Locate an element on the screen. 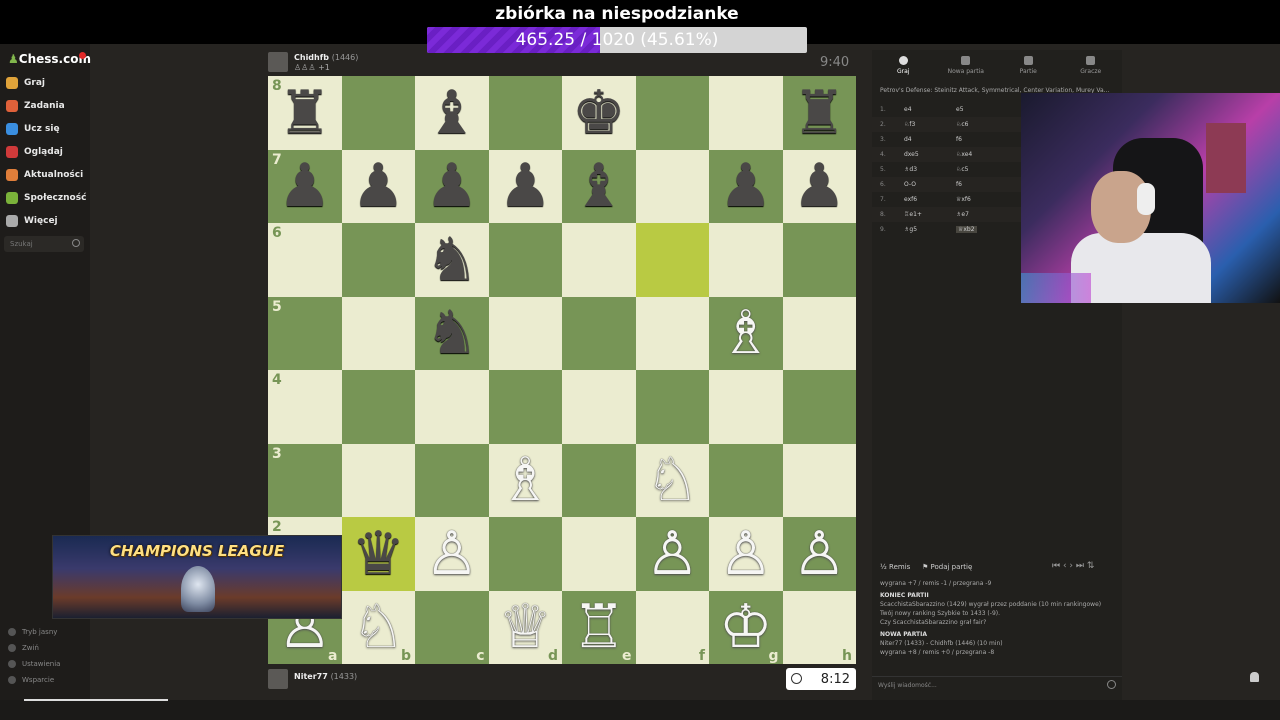  square-g7: ♟ is located at coordinates (746, 186).